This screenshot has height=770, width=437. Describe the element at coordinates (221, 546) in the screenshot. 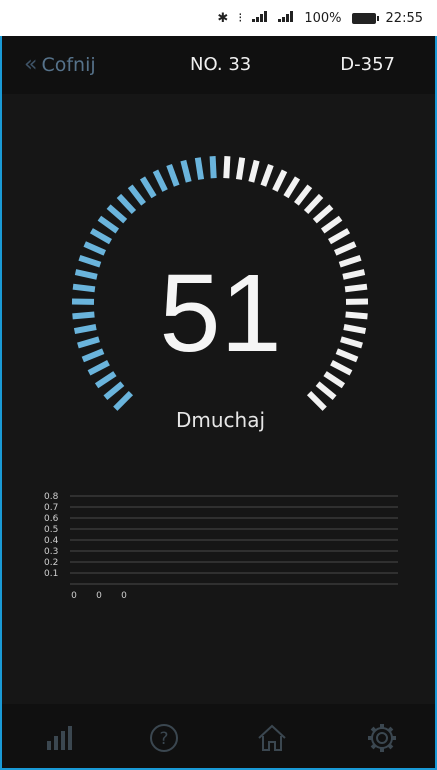

I see `mini-chart: 0.80.70.60.50.40.30.20.1 0 0 0` at that location.